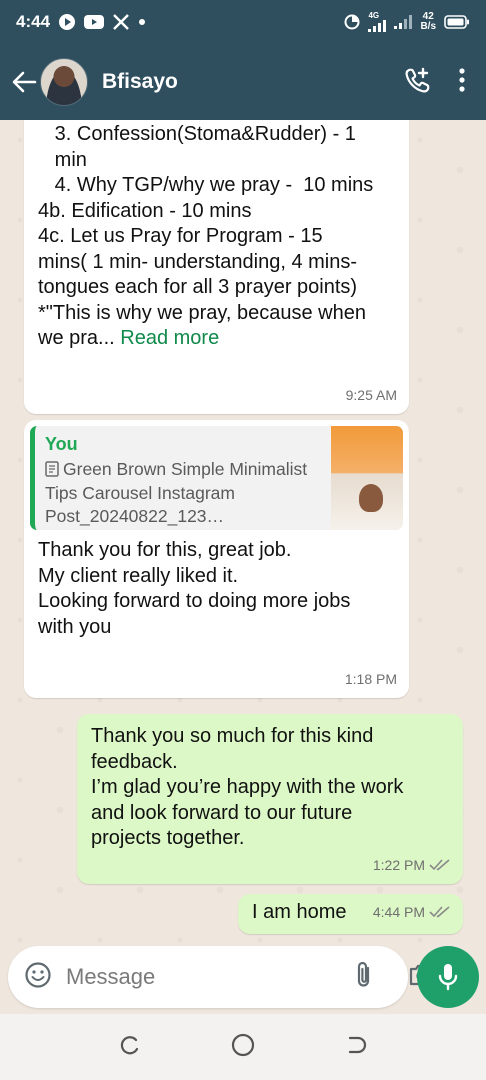 The image size is (486, 1080). What do you see at coordinates (145, 210) in the screenshot?
I see `message-line: 4b. Edification - 10 mins` at bounding box center [145, 210].